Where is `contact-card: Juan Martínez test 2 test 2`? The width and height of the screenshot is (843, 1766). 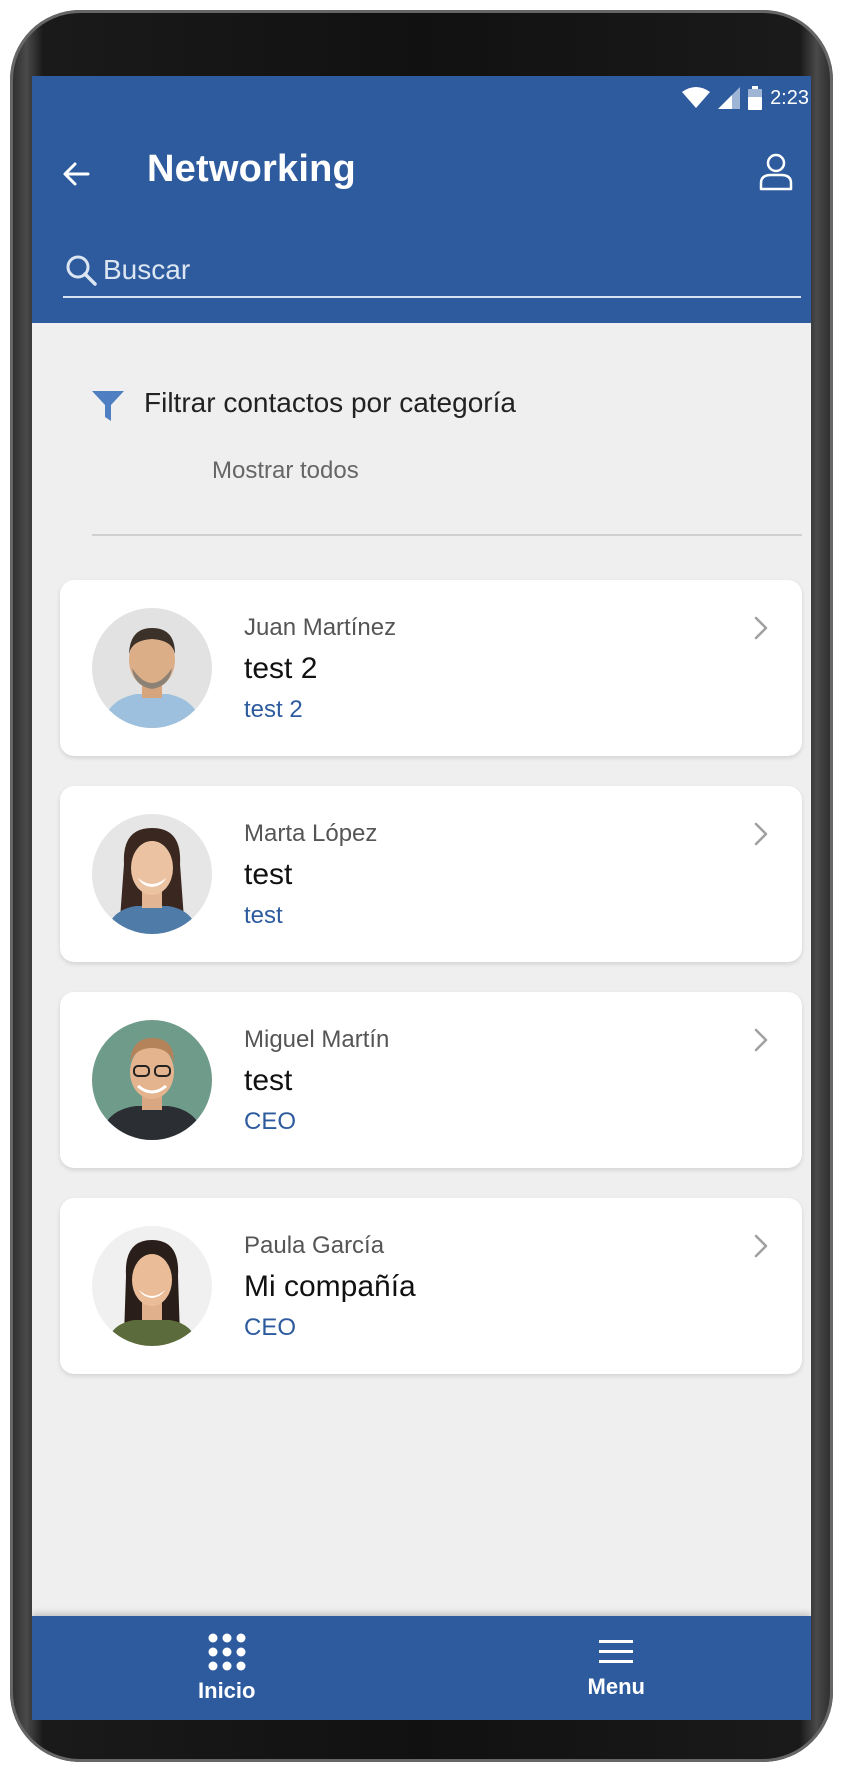 contact-card: Juan Martínez test 2 test 2 is located at coordinates (431, 668).